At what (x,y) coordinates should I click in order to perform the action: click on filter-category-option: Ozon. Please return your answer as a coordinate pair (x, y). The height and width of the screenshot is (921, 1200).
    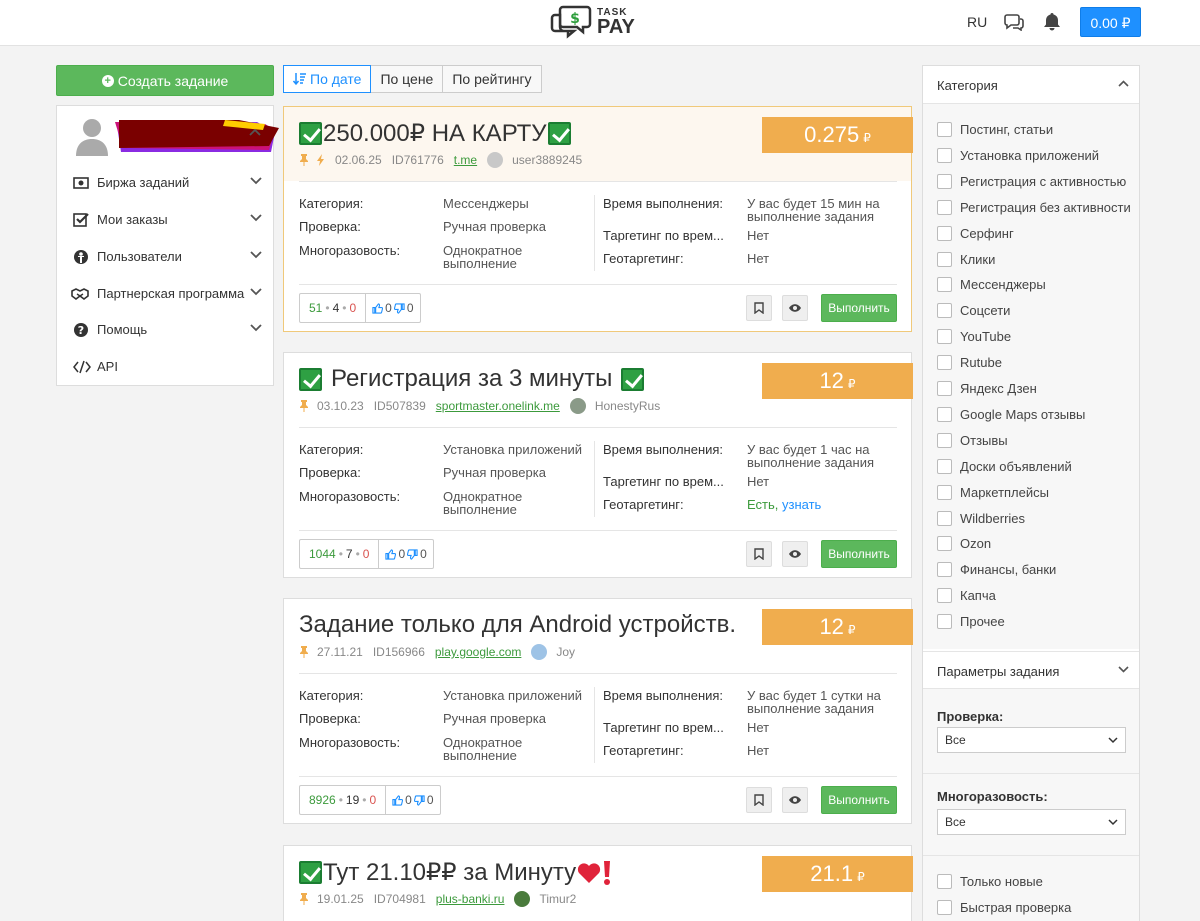
    Looking at the image, I should click on (964, 544).